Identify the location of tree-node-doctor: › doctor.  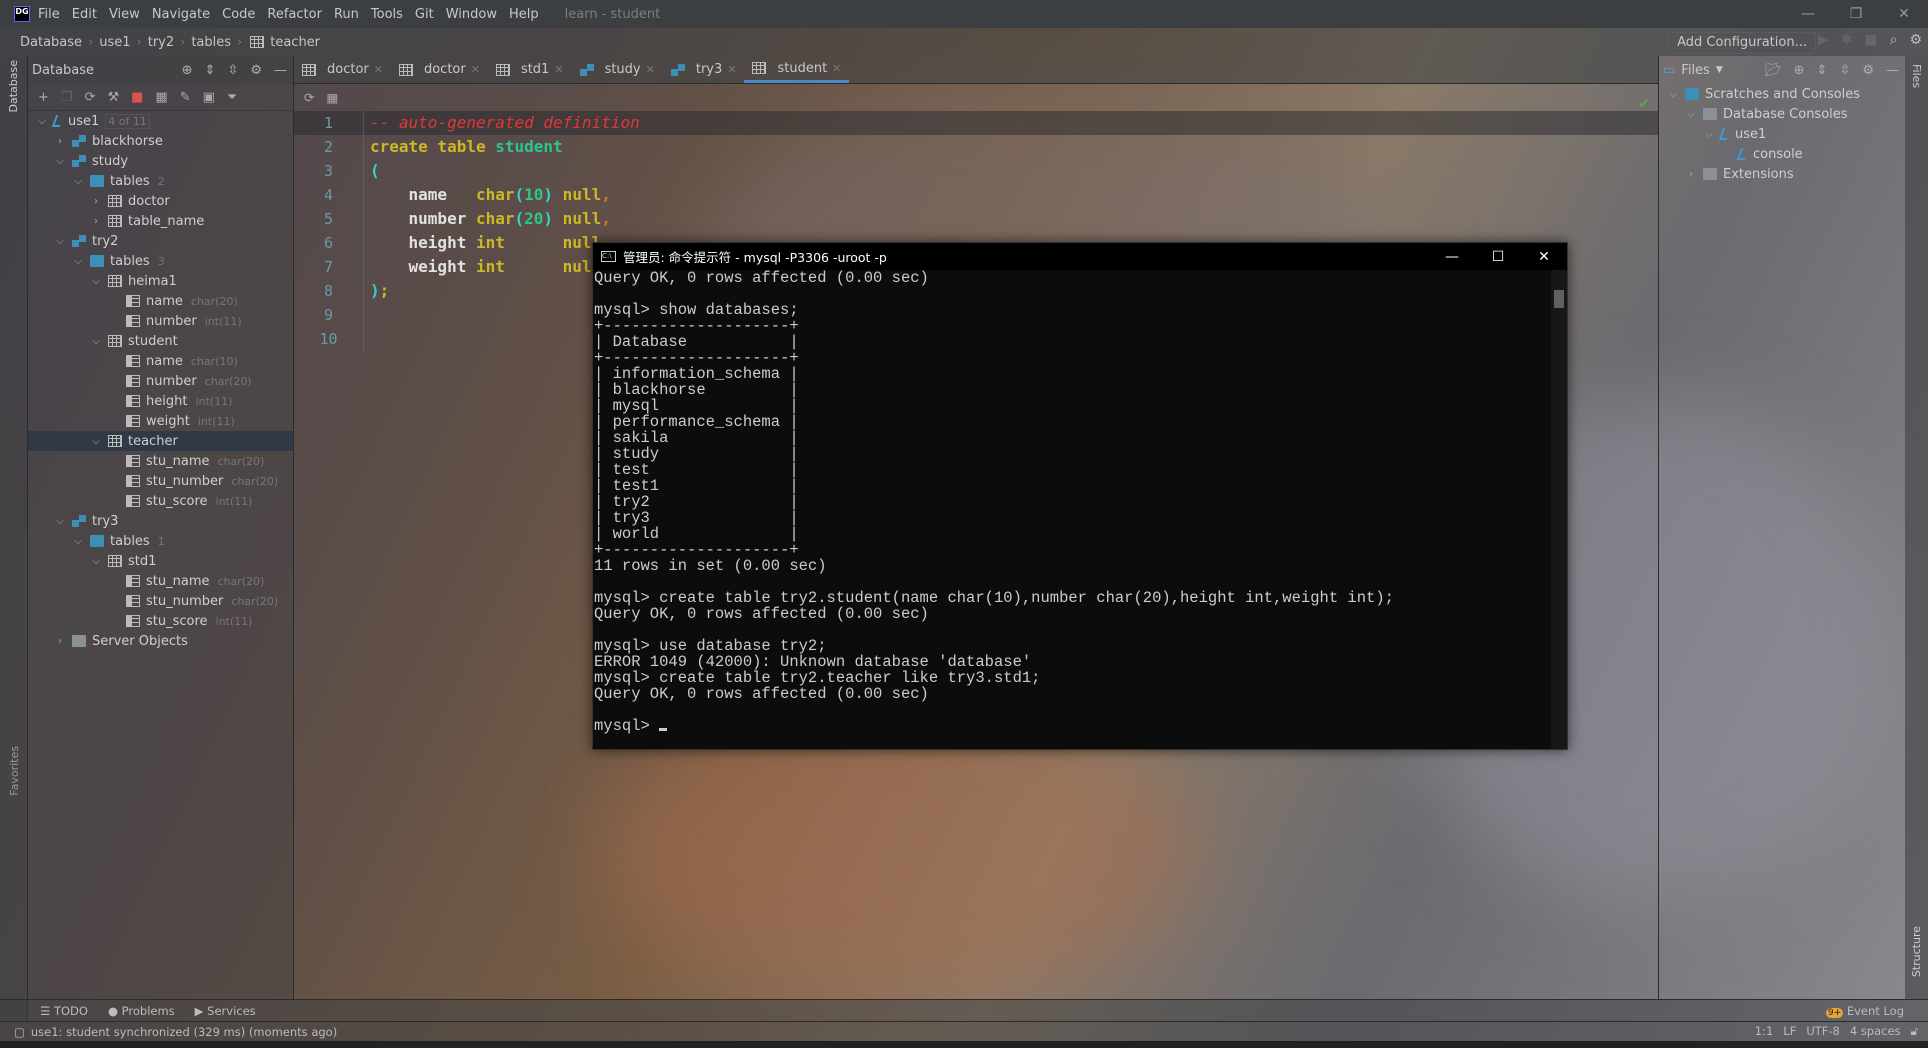
(160, 201).